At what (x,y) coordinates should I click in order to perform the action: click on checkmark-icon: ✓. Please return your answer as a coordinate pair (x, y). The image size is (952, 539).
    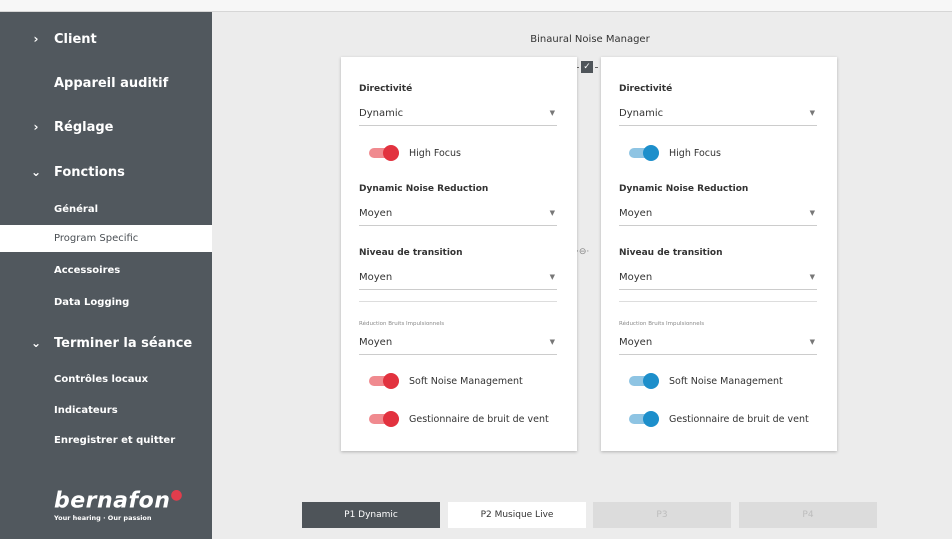
    Looking at the image, I should click on (587, 67).